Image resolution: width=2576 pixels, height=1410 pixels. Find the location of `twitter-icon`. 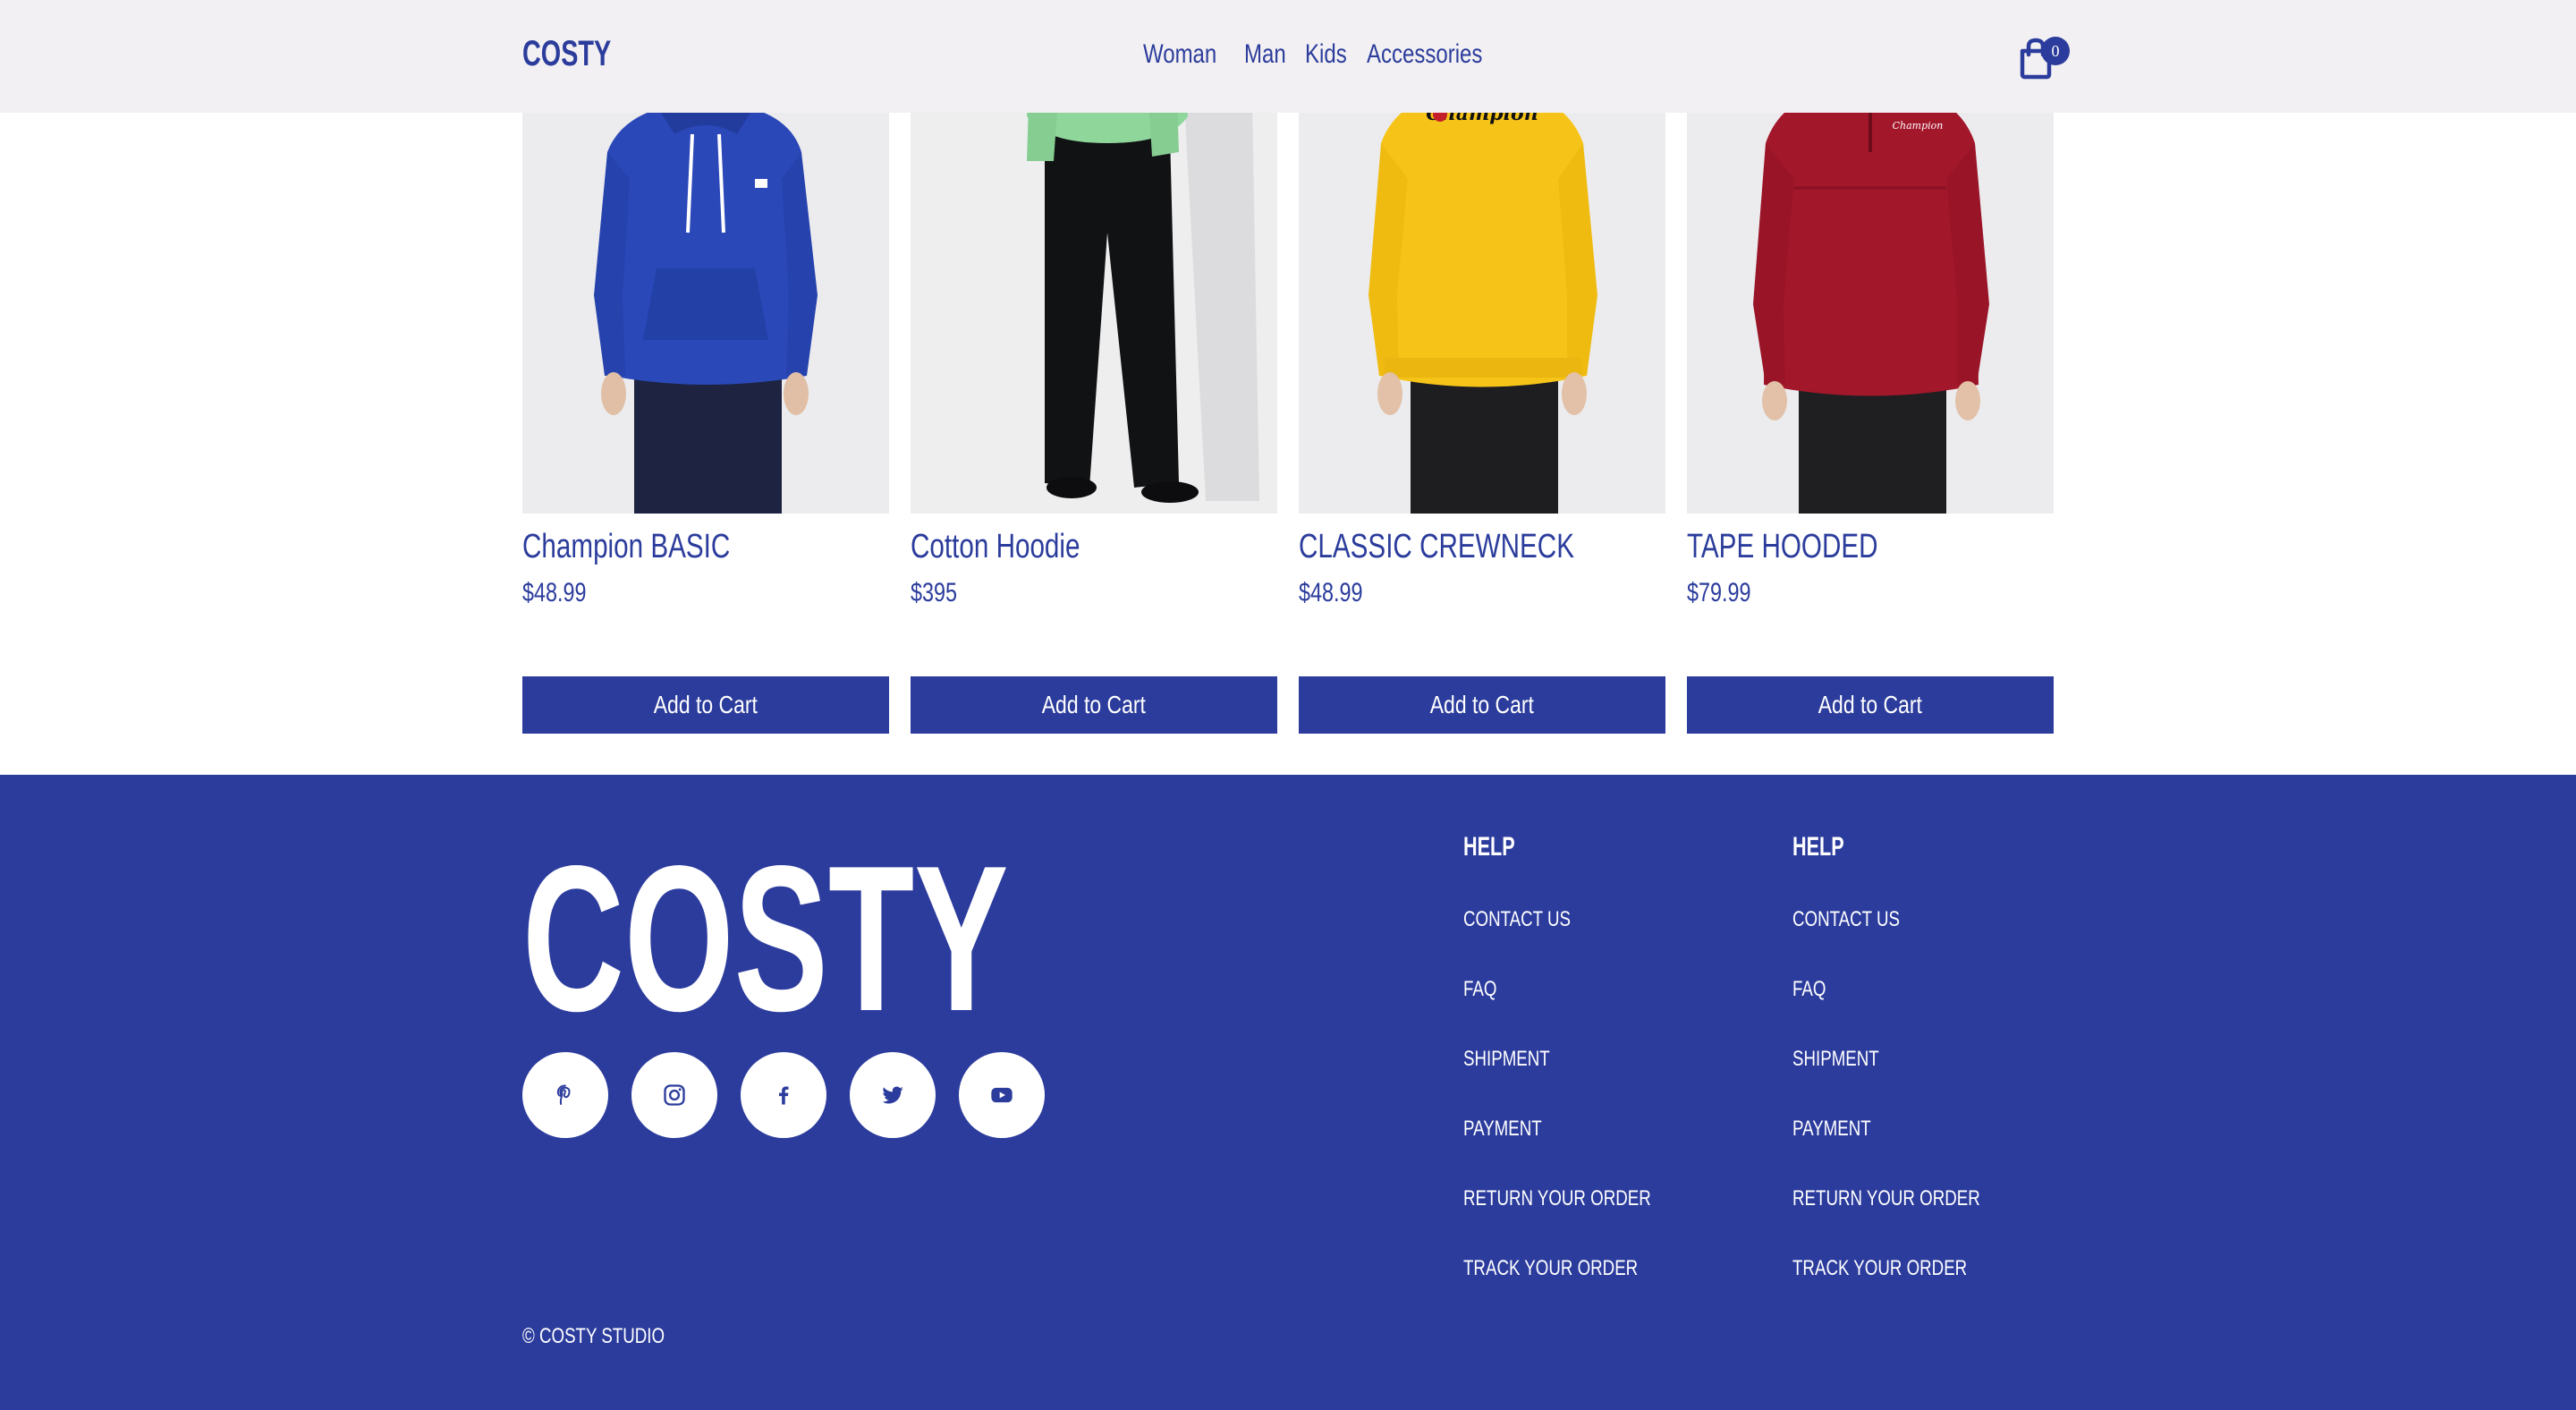

twitter-icon is located at coordinates (892, 1095).